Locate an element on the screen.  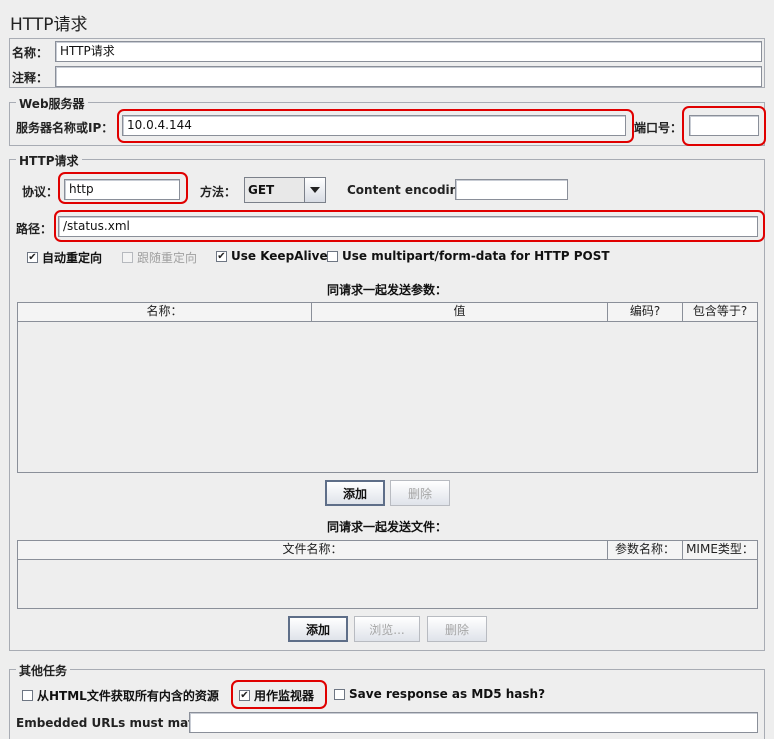
params-table-header: 名称： 值 编码? 包含等于? is located at coordinates (387, 312).